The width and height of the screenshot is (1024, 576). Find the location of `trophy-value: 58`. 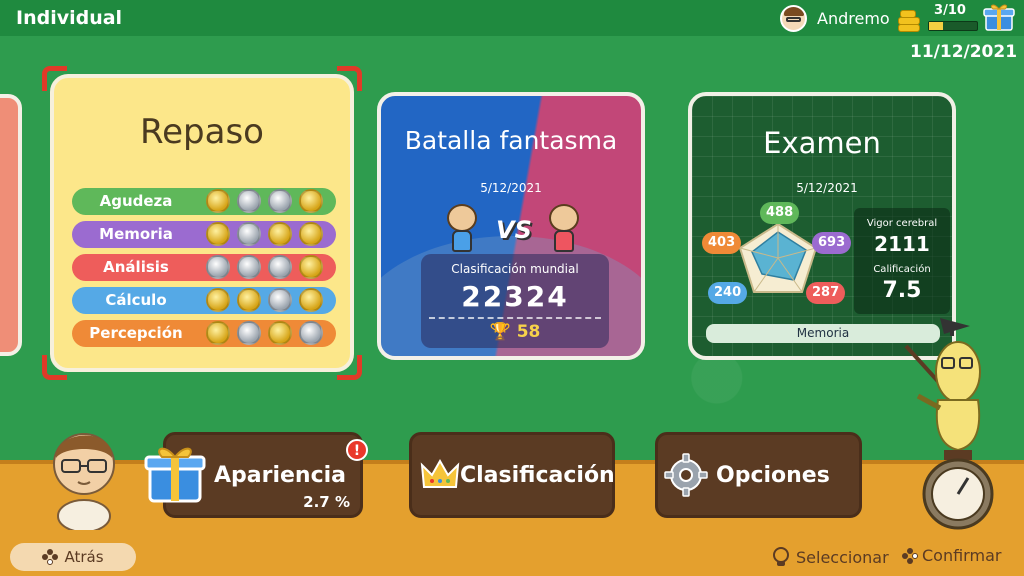

trophy-value: 58 is located at coordinates (528, 332).